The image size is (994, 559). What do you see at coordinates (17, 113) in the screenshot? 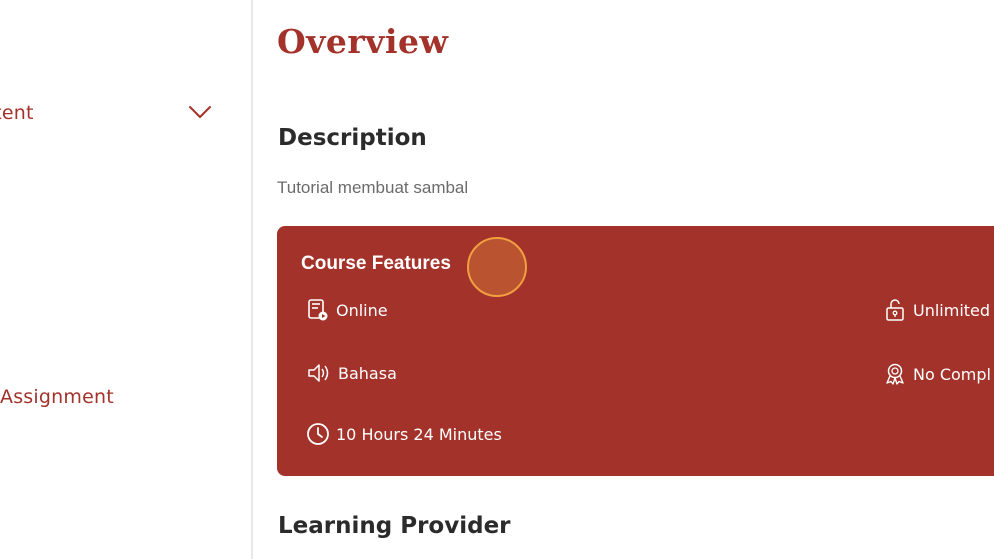
I see `sidebar-item-label: ntent` at bounding box center [17, 113].